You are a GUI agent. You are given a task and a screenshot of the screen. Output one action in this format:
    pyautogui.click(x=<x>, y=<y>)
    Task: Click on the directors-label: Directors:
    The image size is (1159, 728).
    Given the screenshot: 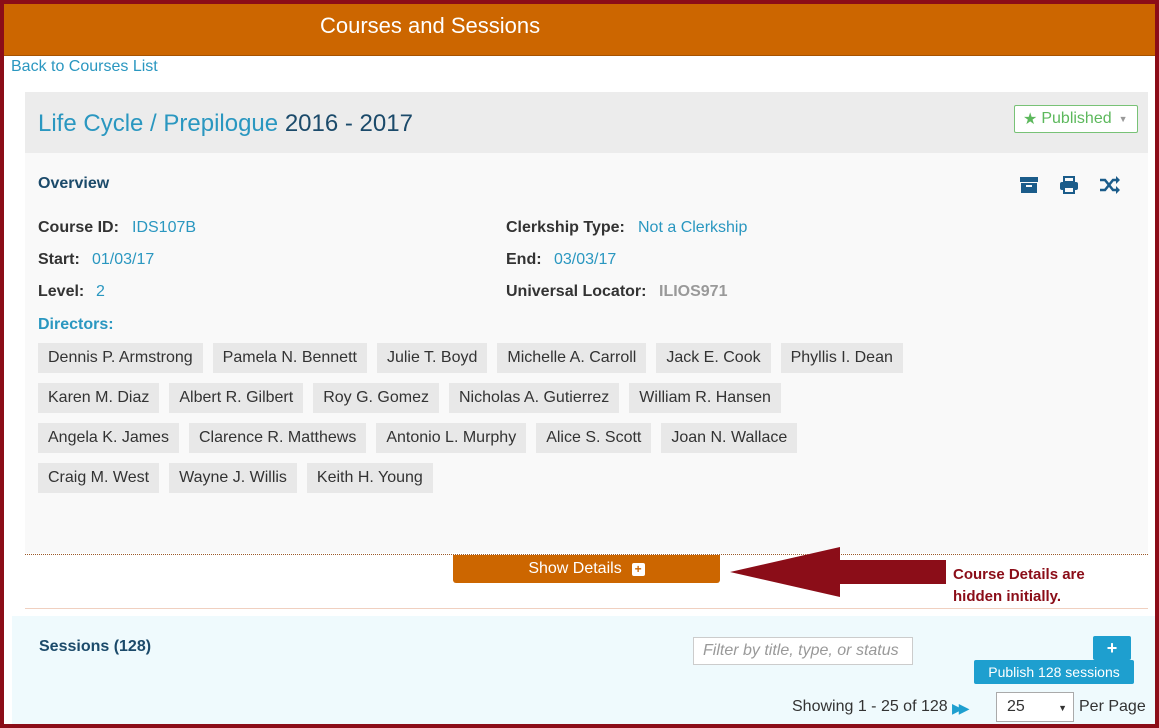 What is the action you would take?
    pyautogui.click(x=76, y=325)
    